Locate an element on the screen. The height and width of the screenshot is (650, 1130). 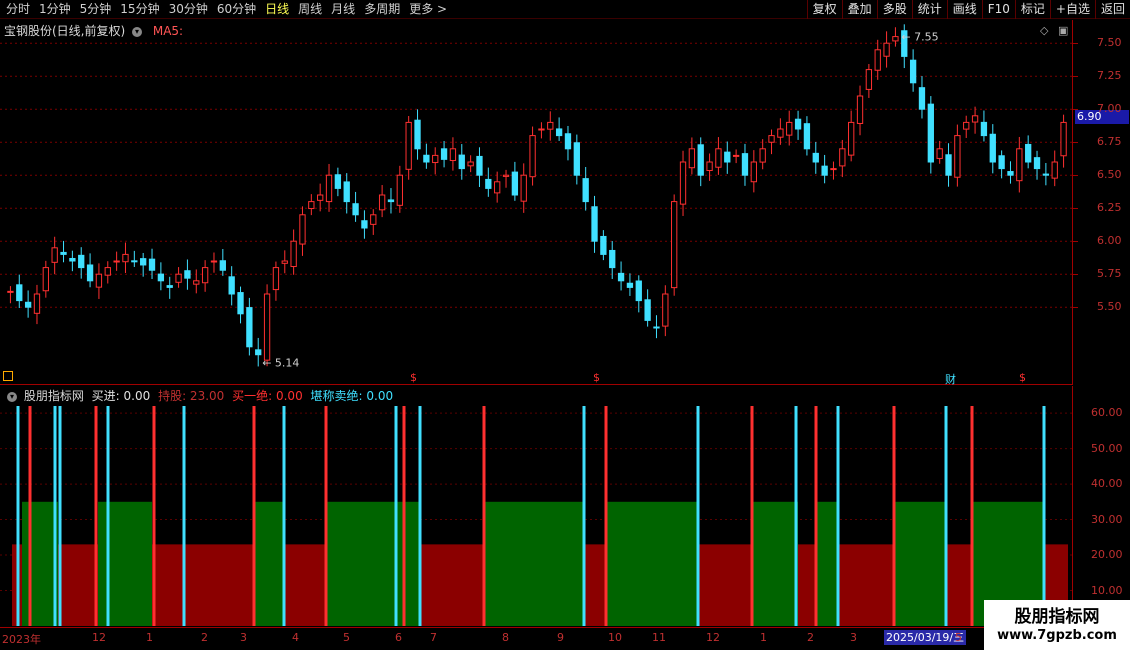
sell-value: 堪称卖绝: 0.00 is located at coordinates (352, 396).